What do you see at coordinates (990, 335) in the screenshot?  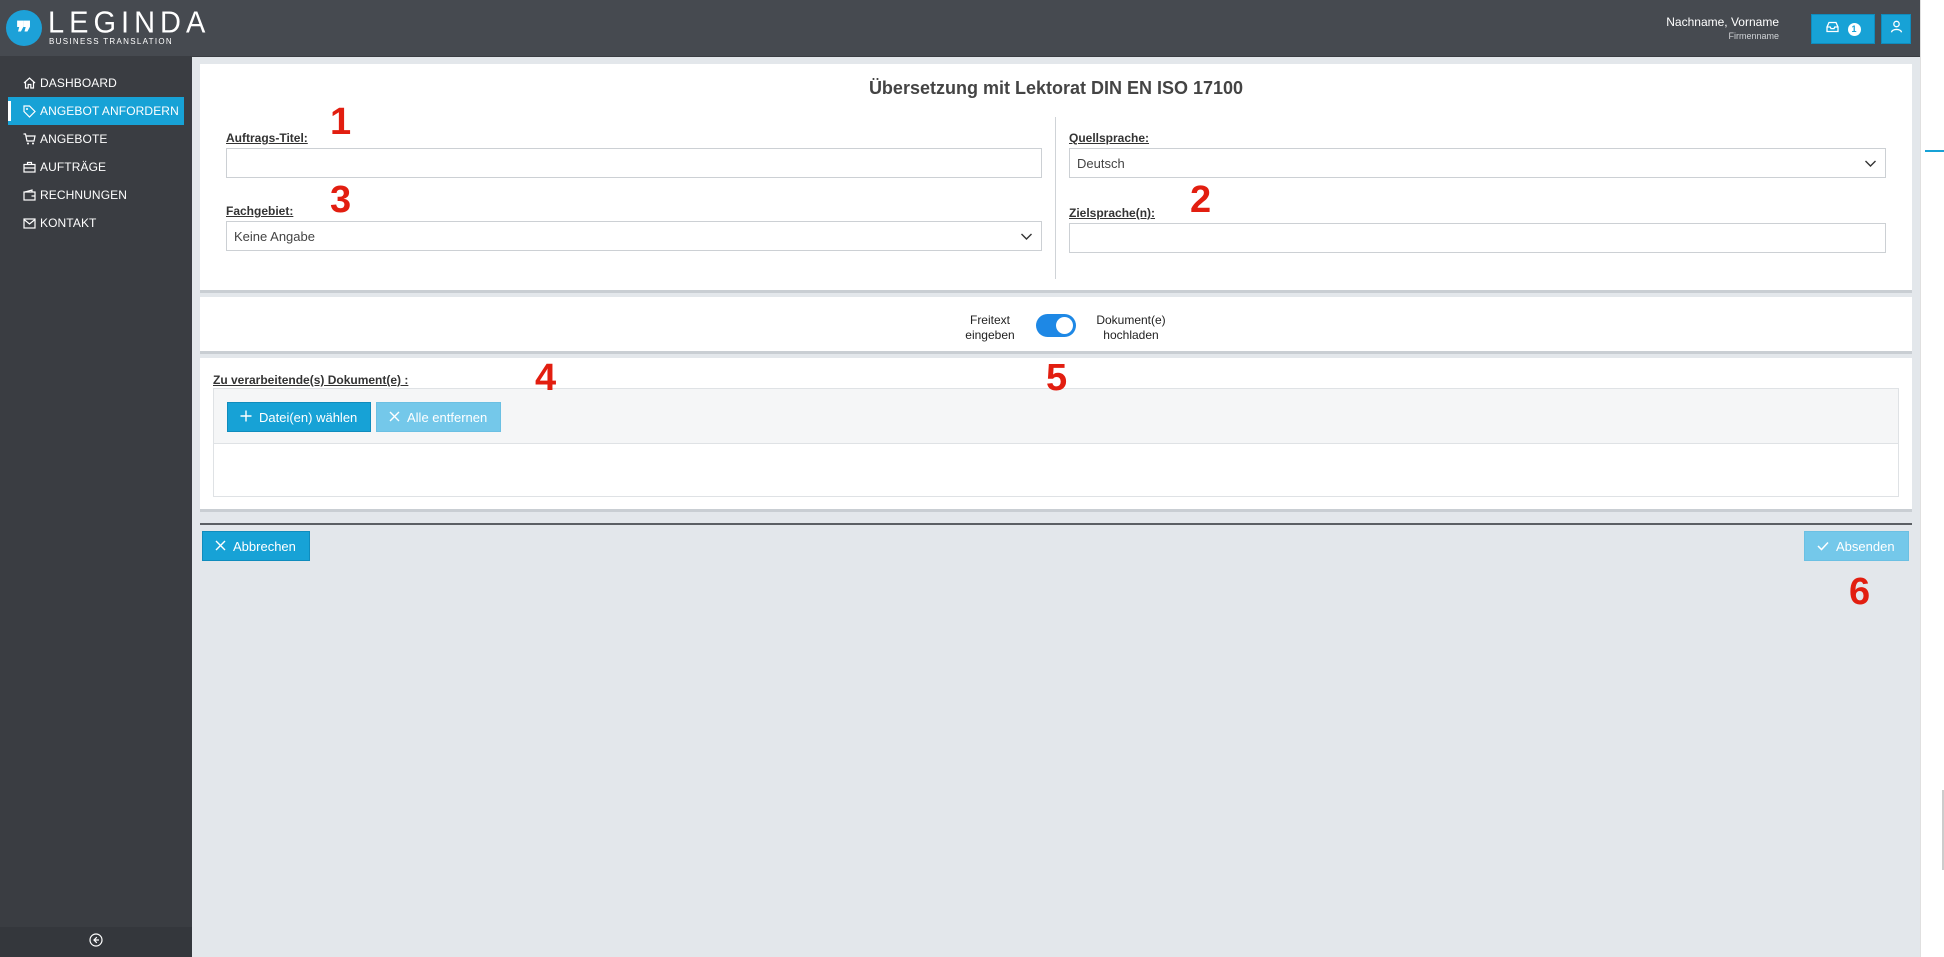 I see `freetext-label-line2: eingeben` at bounding box center [990, 335].